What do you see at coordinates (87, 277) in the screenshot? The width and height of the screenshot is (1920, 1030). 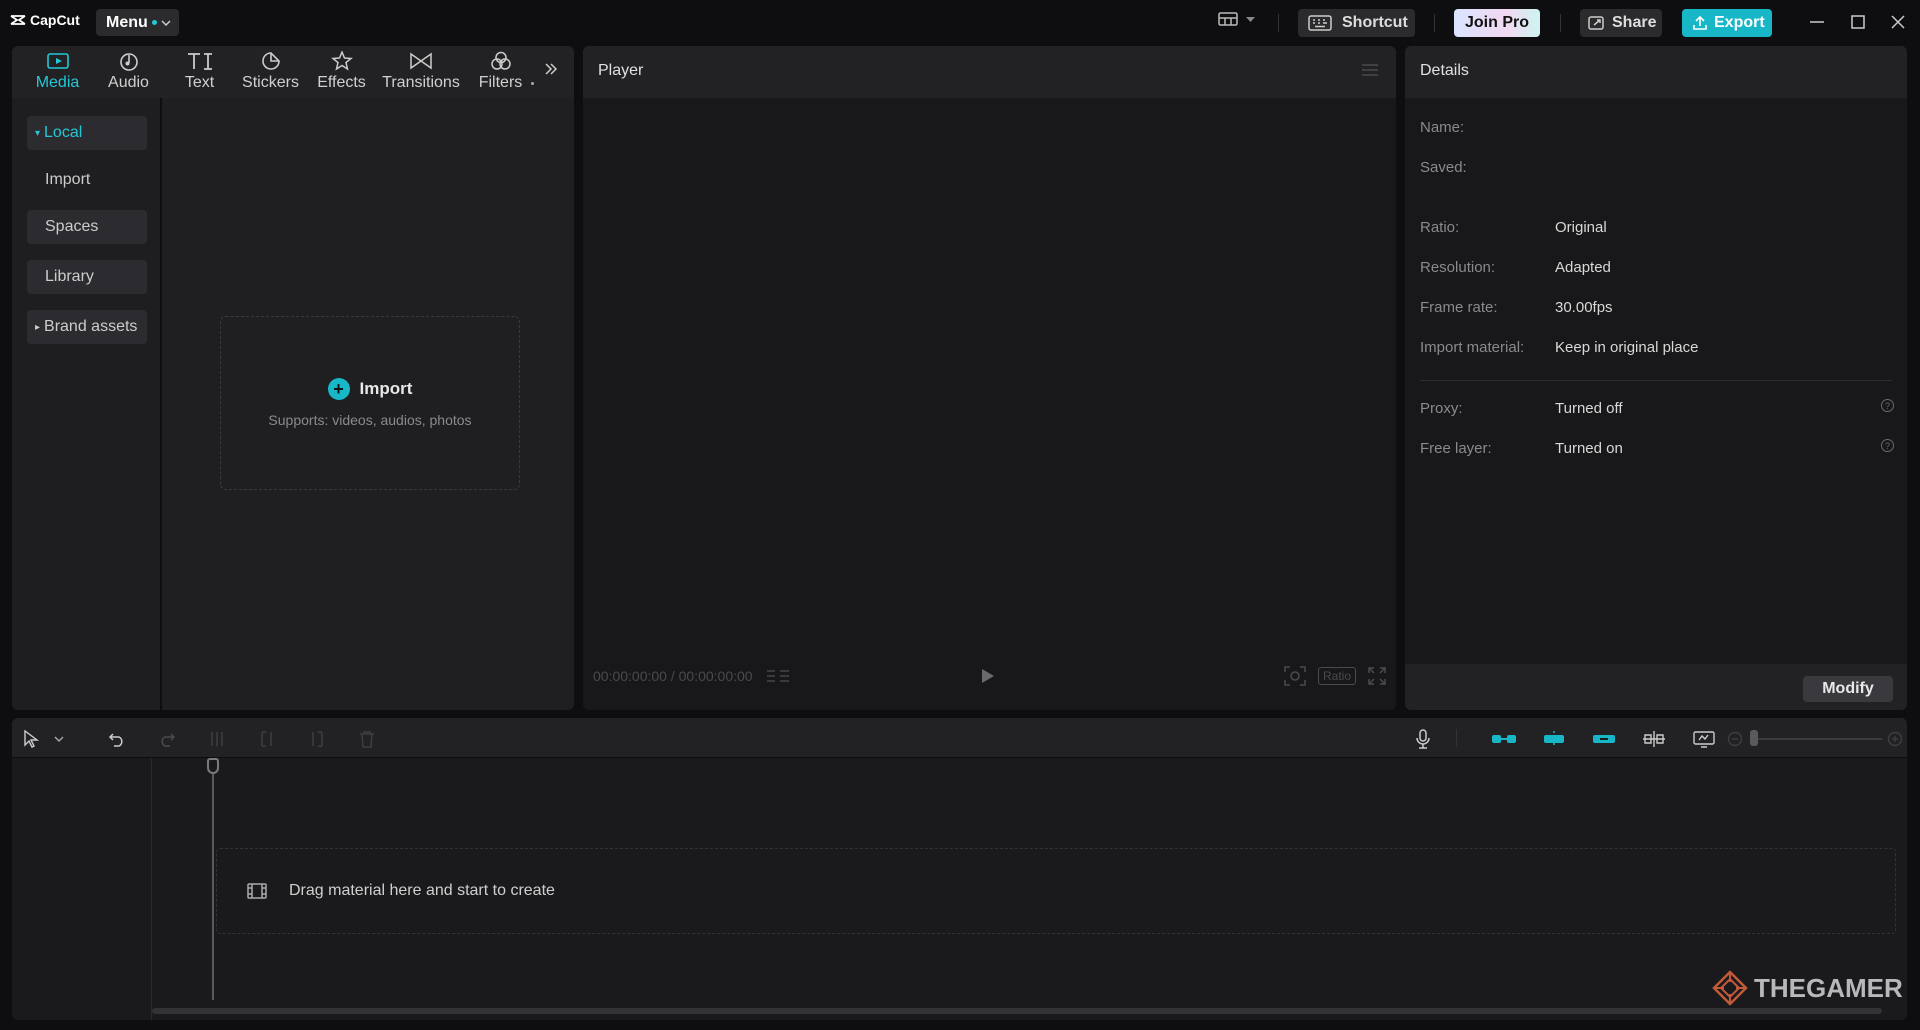 I see `sidebar-item-library: Library` at bounding box center [87, 277].